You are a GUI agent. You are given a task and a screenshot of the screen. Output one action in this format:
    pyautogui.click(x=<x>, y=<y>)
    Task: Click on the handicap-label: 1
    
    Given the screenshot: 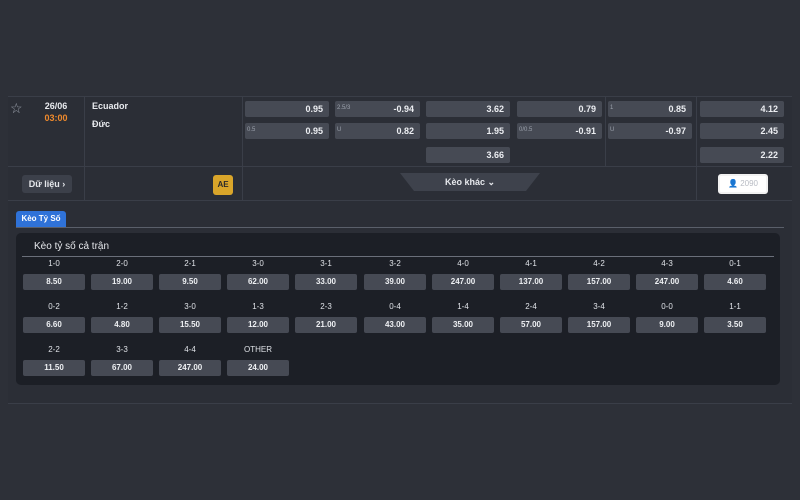 What is the action you would take?
    pyautogui.click(x=612, y=108)
    